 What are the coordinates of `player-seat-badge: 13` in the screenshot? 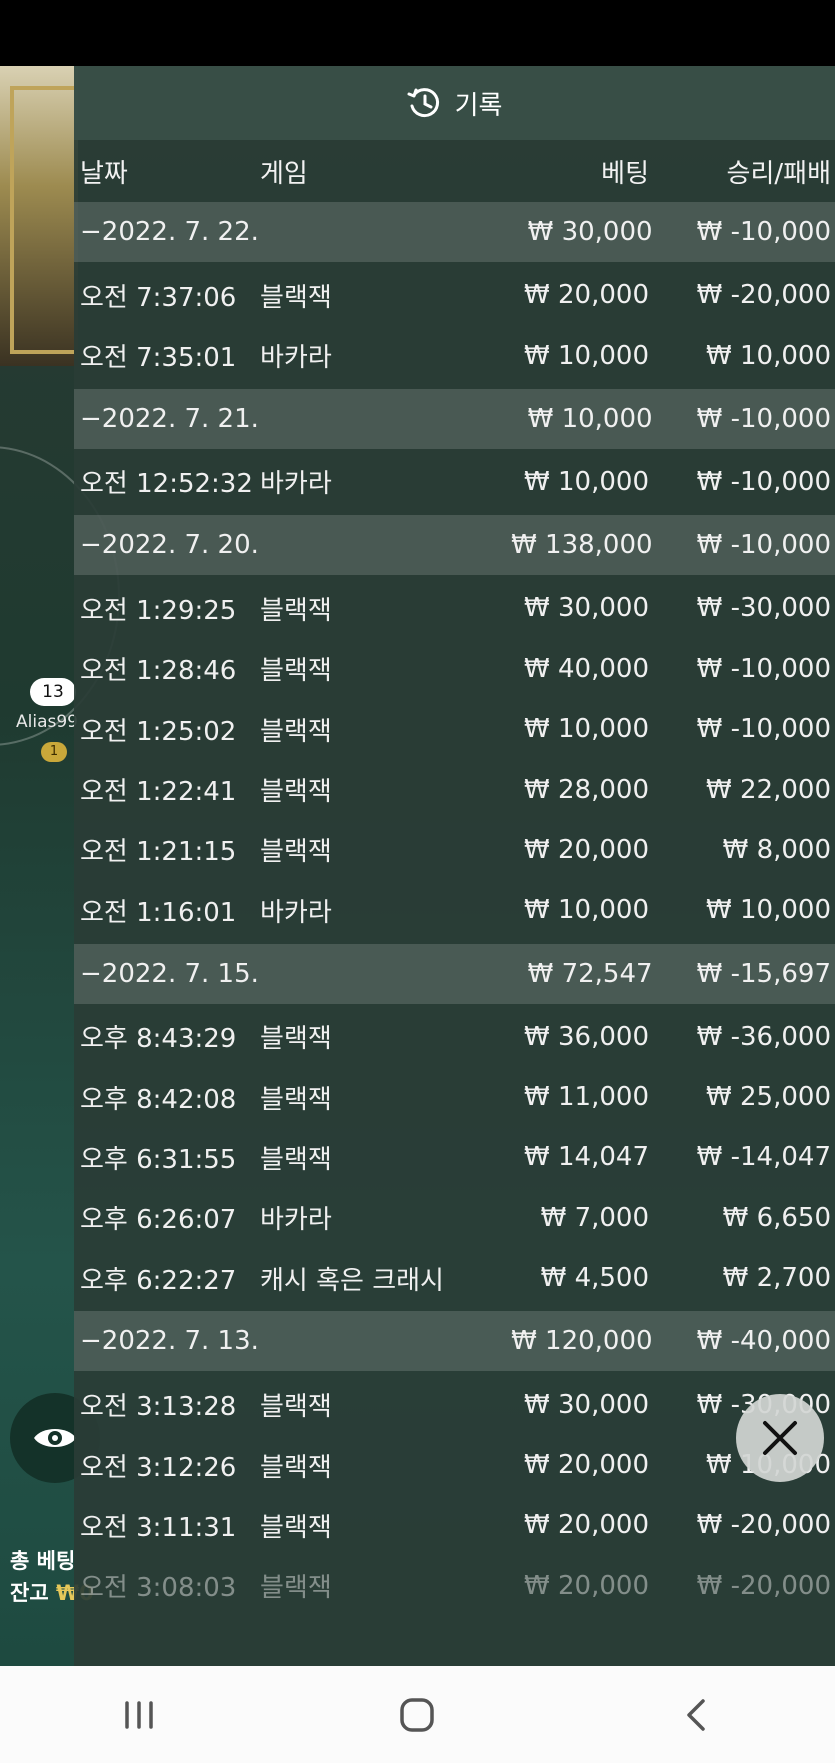 It's located at (53, 692).